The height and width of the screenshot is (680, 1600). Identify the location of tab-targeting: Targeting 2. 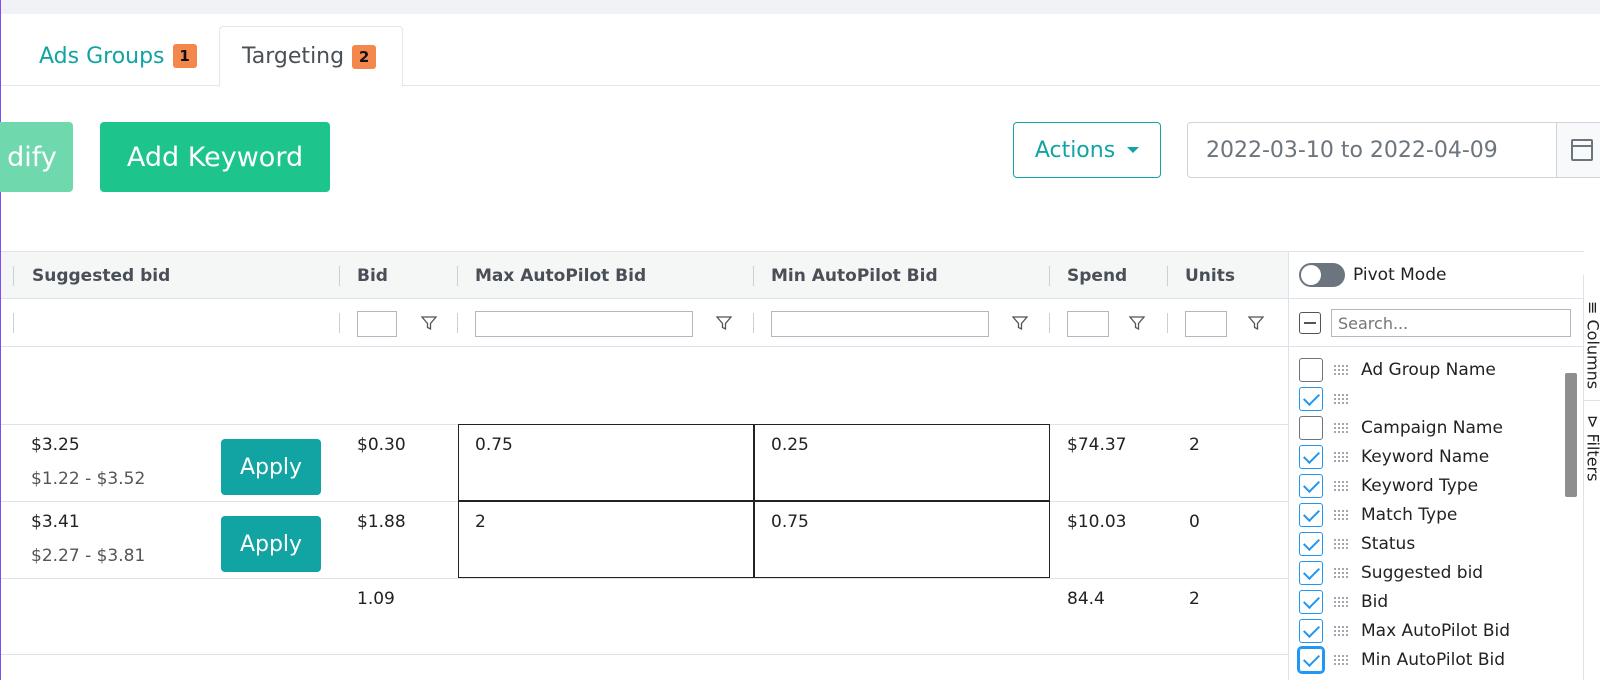
(311, 56).